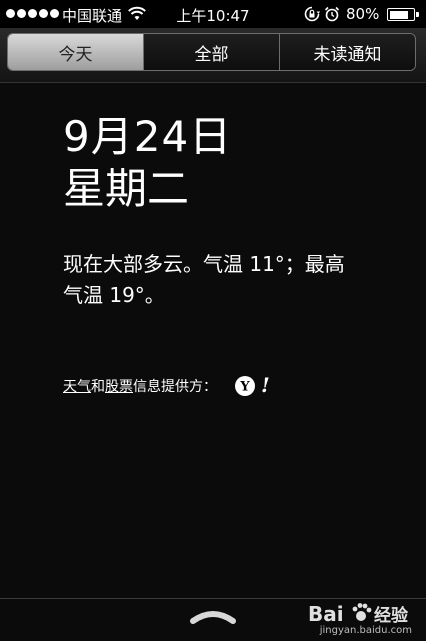 This screenshot has height=641, width=426. Describe the element at coordinates (326, 614) in the screenshot. I see `watermark-brand: Bai` at that location.